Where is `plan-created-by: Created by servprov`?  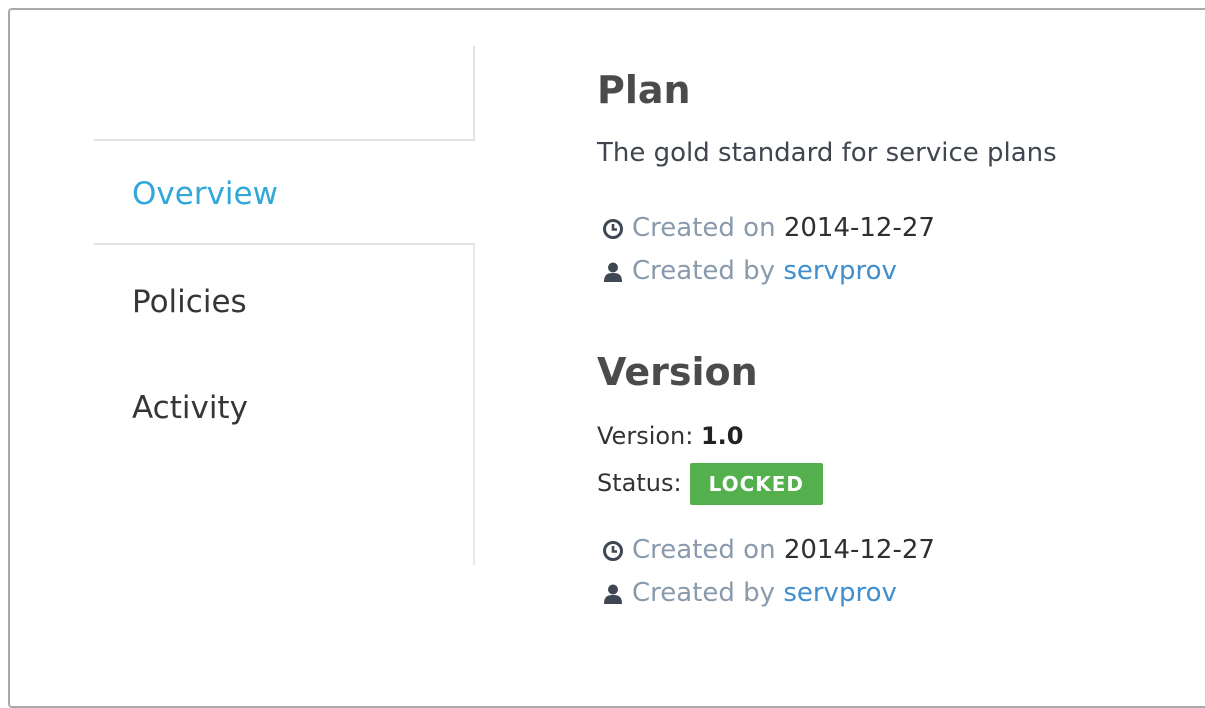
plan-created-by: Created by servprov is located at coordinates (749, 271).